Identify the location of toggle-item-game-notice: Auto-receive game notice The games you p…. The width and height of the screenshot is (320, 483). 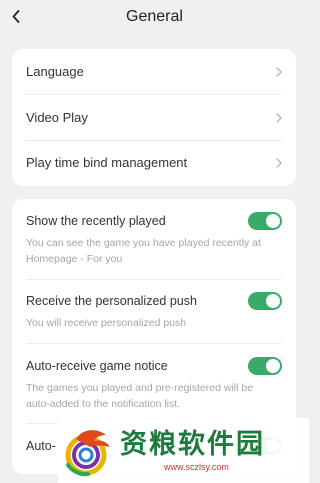
(154, 384).